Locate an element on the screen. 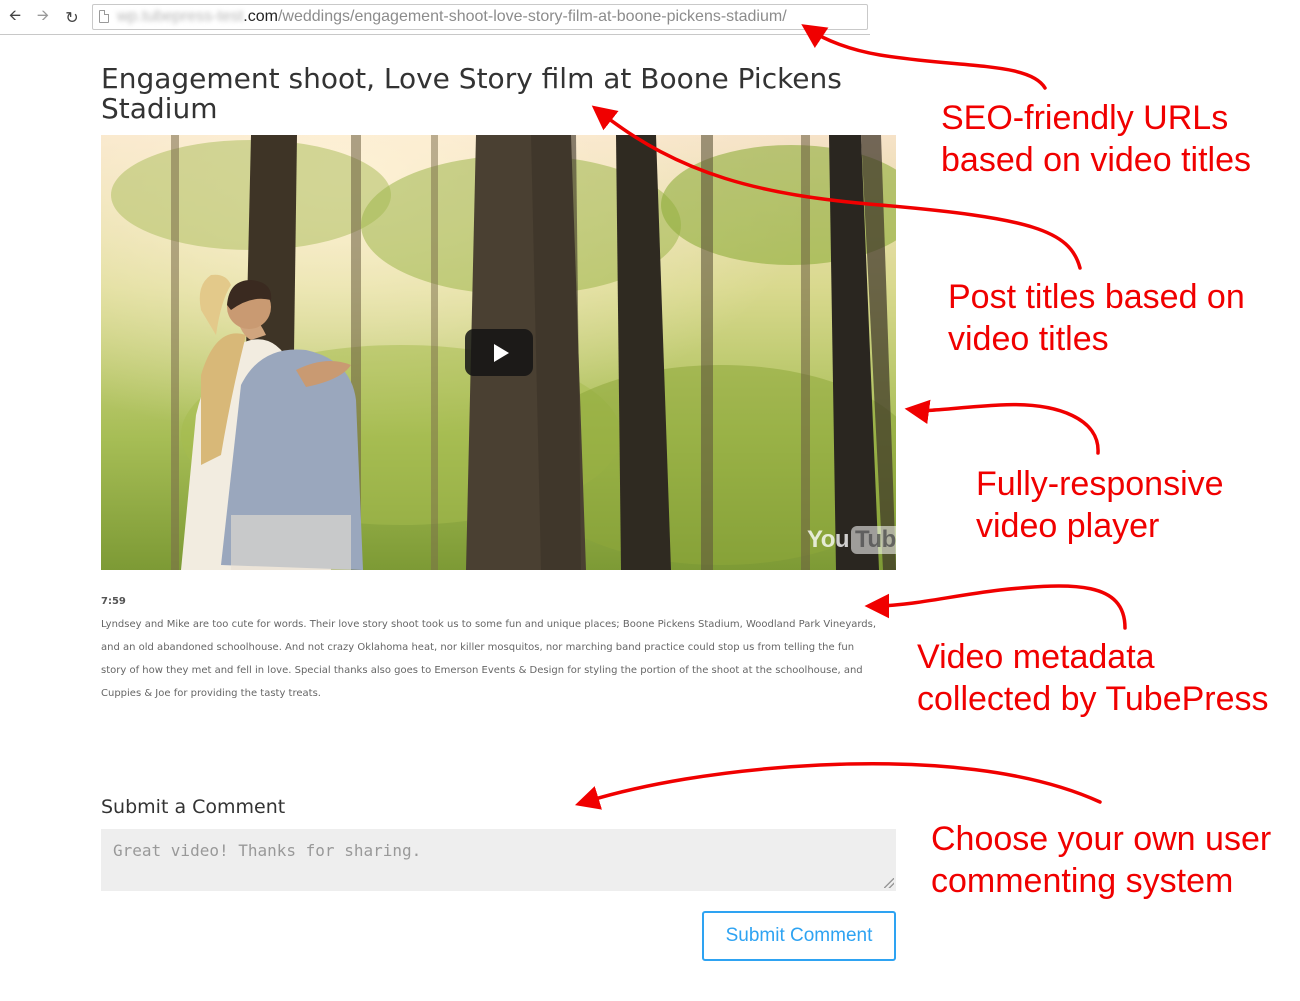 The height and width of the screenshot is (1001, 1300). annotation-line: based on video titles is located at coordinates (1096, 160).